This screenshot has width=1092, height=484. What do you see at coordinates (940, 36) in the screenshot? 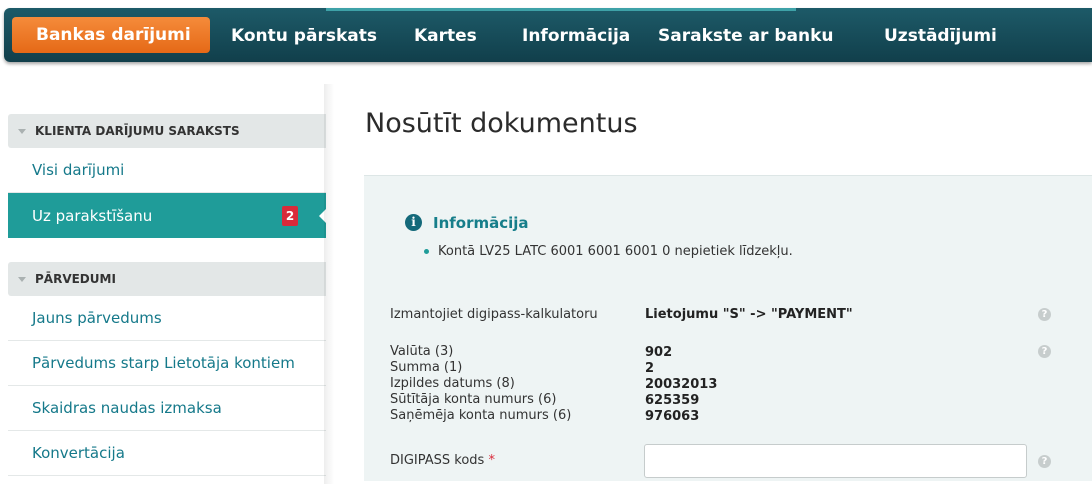
I see `nav-tab-settings: Uzstādījumi` at bounding box center [940, 36].